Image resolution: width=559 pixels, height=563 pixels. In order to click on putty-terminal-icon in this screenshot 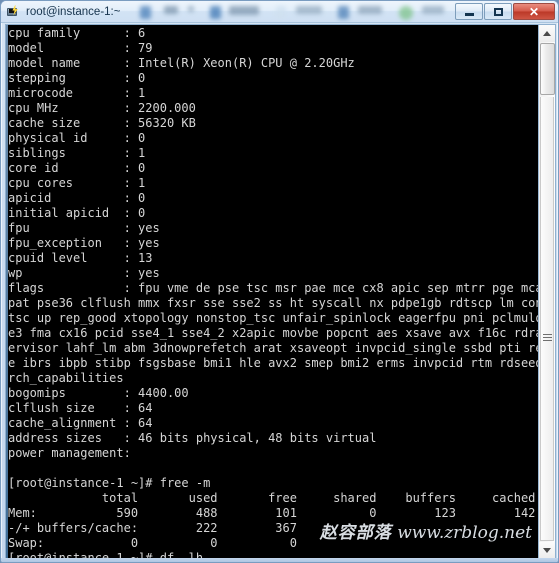, I will do `click(13, 12)`.